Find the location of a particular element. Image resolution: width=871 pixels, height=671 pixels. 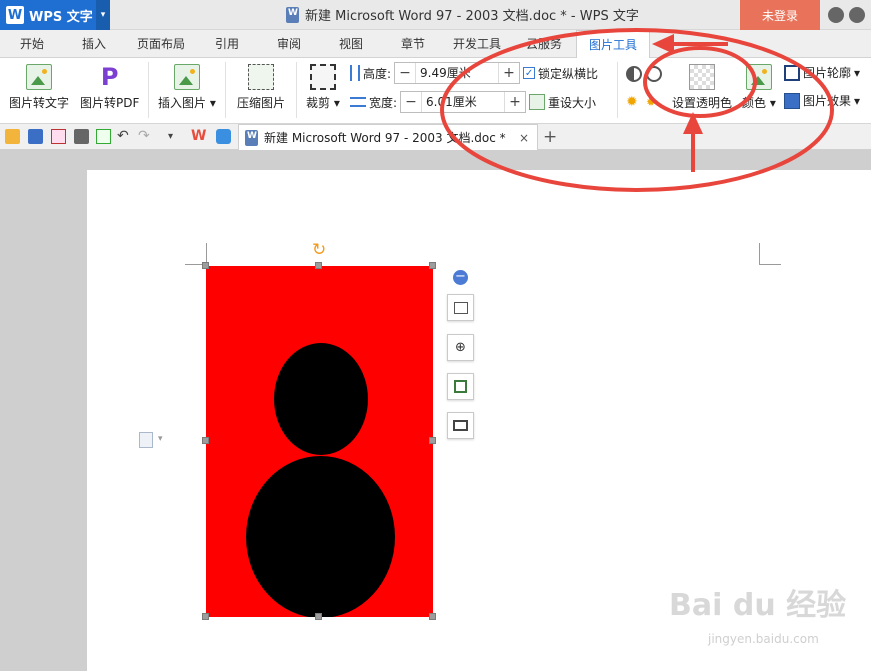

margin-corner-top-right is located at coordinates (770, 254).